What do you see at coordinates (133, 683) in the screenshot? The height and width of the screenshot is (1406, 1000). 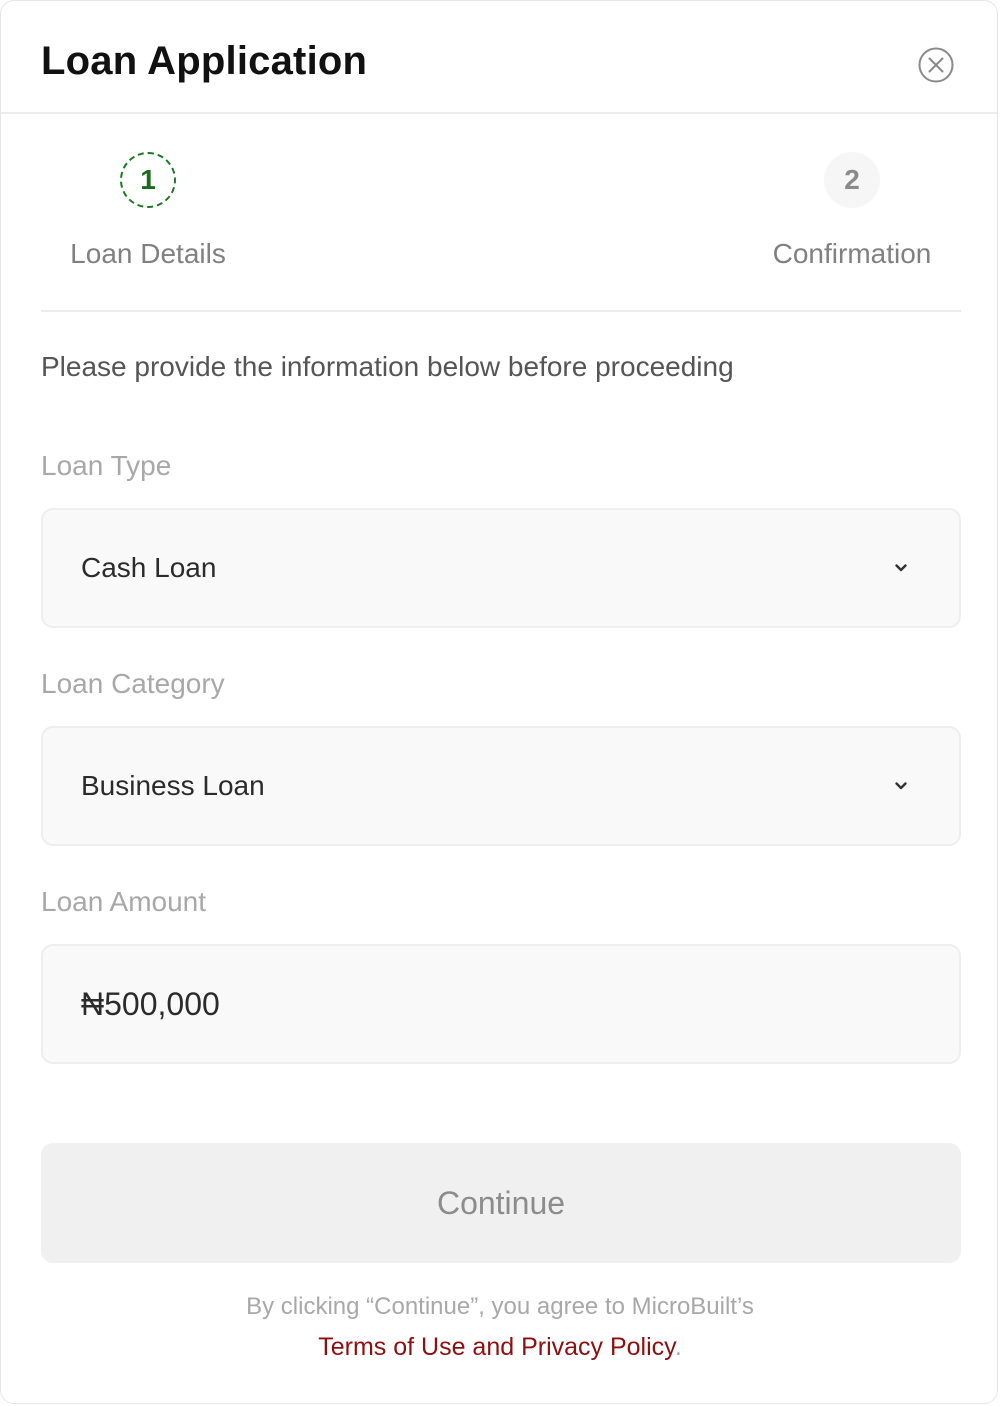 I see `loan-category-label: Loan Category` at bounding box center [133, 683].